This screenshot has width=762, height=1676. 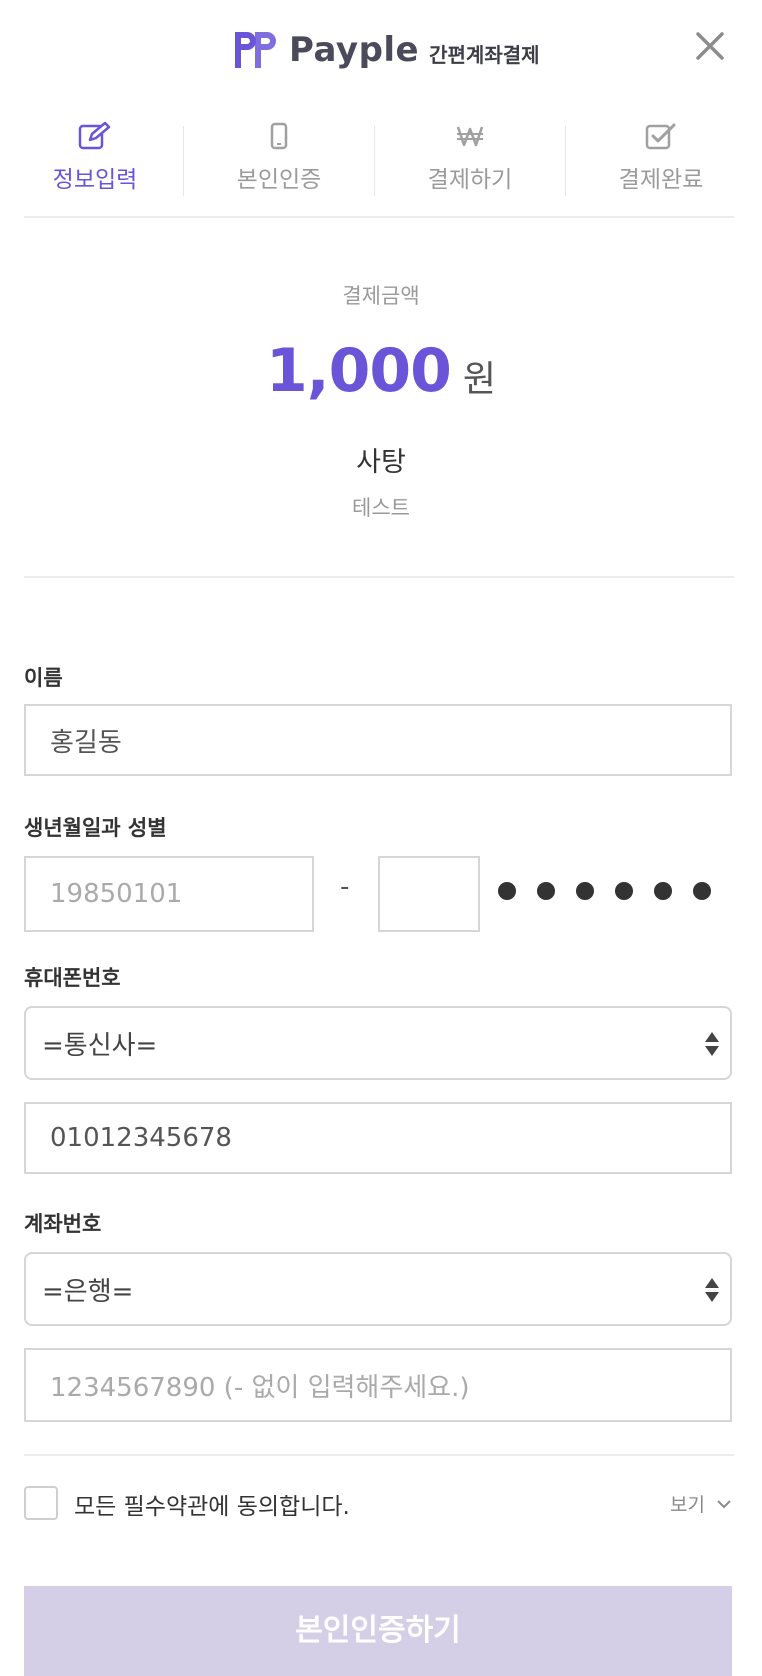 I want to click on edit-icon, so click(x=94, y=135).